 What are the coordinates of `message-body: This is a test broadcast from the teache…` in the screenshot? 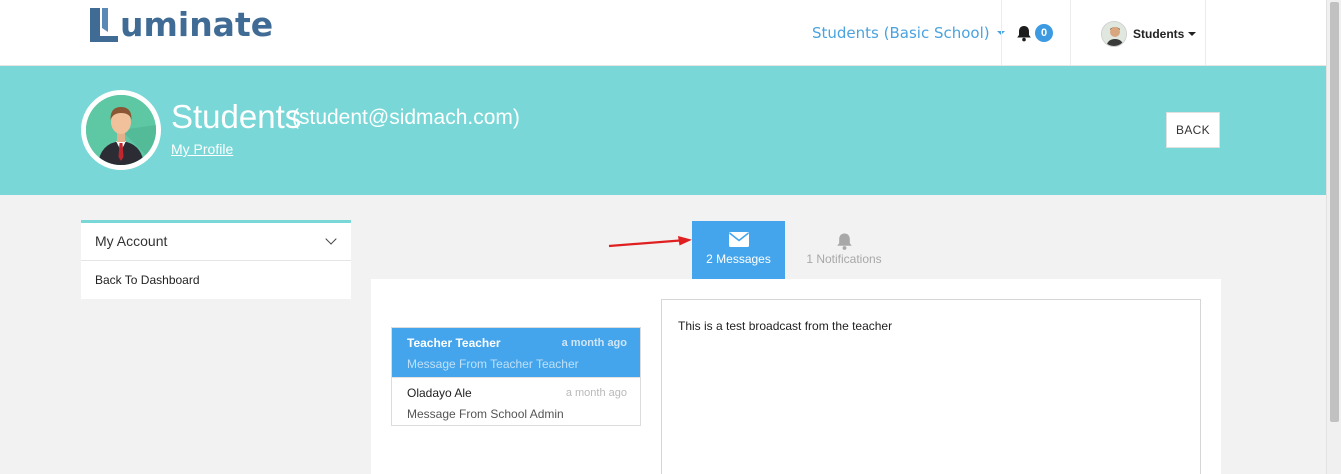 It's located at (785, 326).